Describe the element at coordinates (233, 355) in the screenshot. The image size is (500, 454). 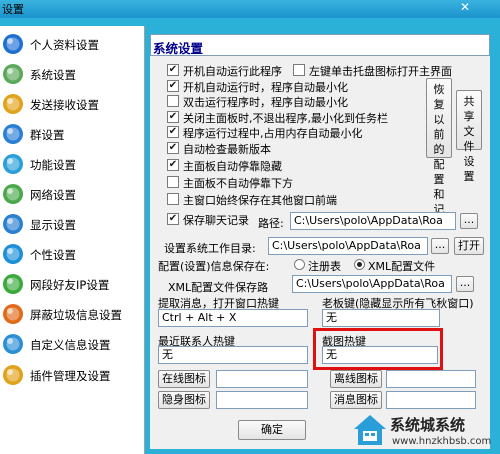
I see `recent-contact-field: 无` at that location.